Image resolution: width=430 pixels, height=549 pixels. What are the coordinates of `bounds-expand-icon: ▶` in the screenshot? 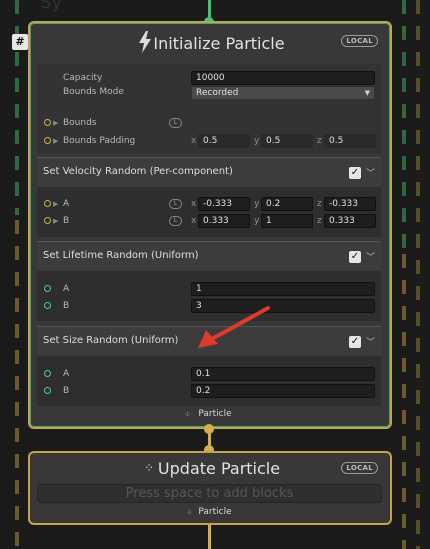 It's located at (55, 123).